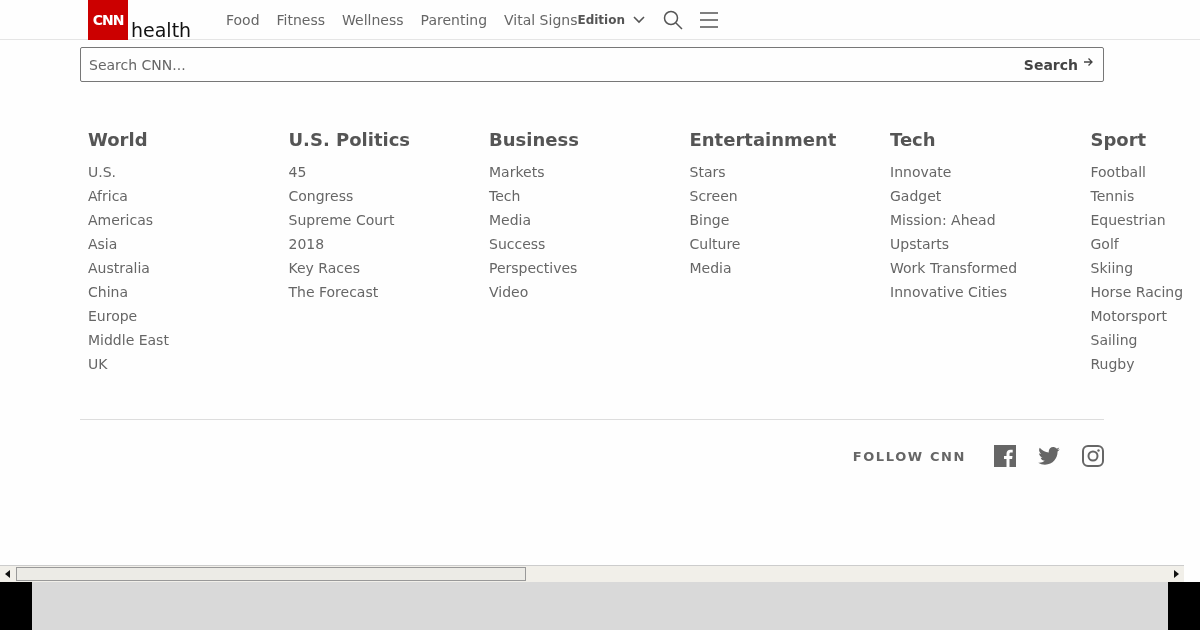 This screenshot has width=1200, height=630. Describe the element at coordinates (589, 268) in the screenshot. I see `footer-link: Perspectives` at that location.